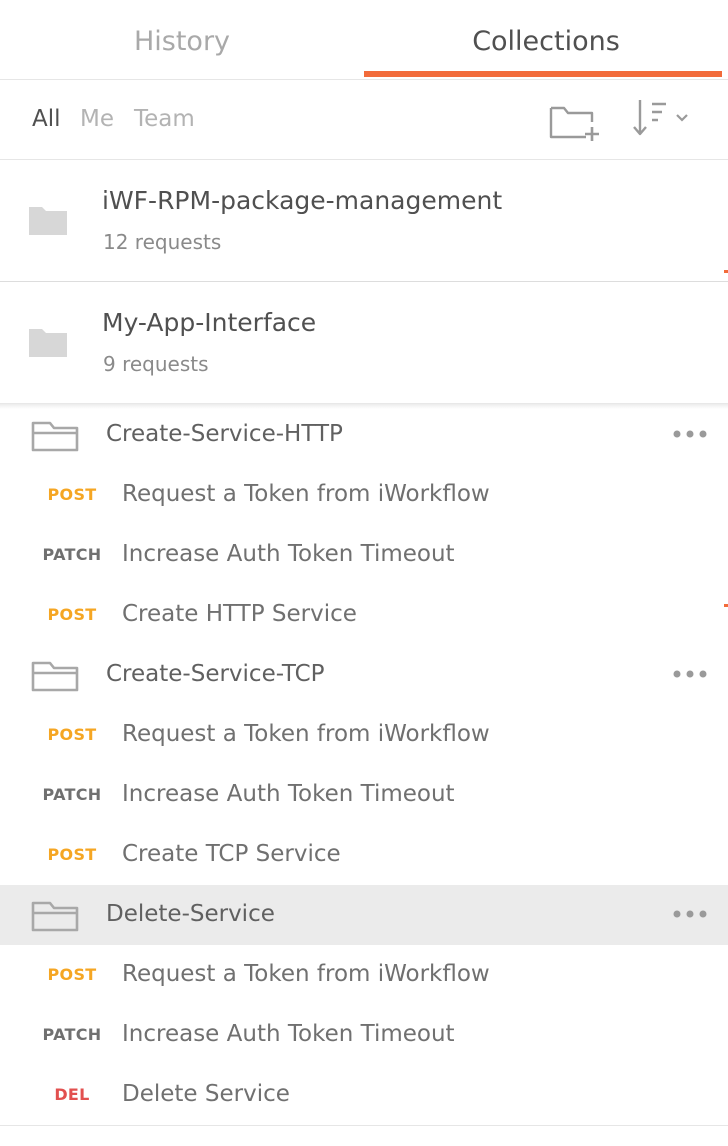 The image size is (728, 1146). I want to click on collections-filter-bar: All Me Team, so click(364, 120).